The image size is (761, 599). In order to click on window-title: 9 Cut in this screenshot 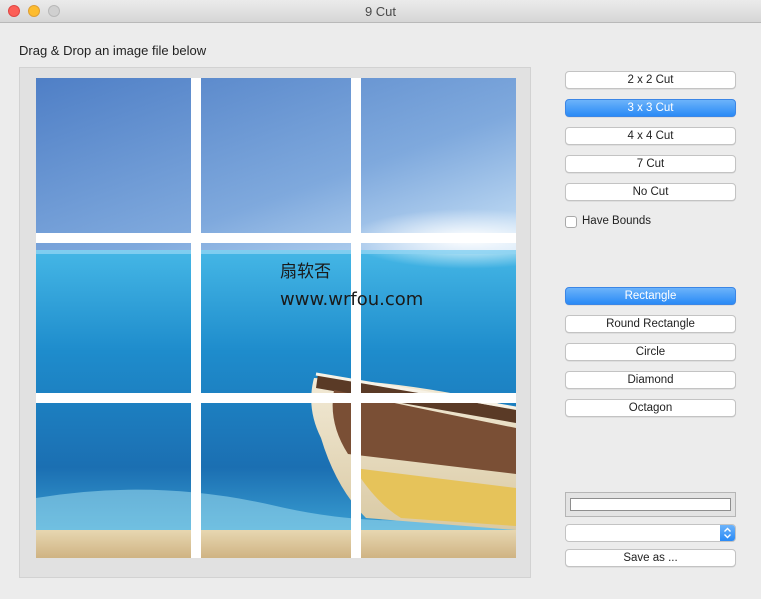, I will do `click(380, 11)`.